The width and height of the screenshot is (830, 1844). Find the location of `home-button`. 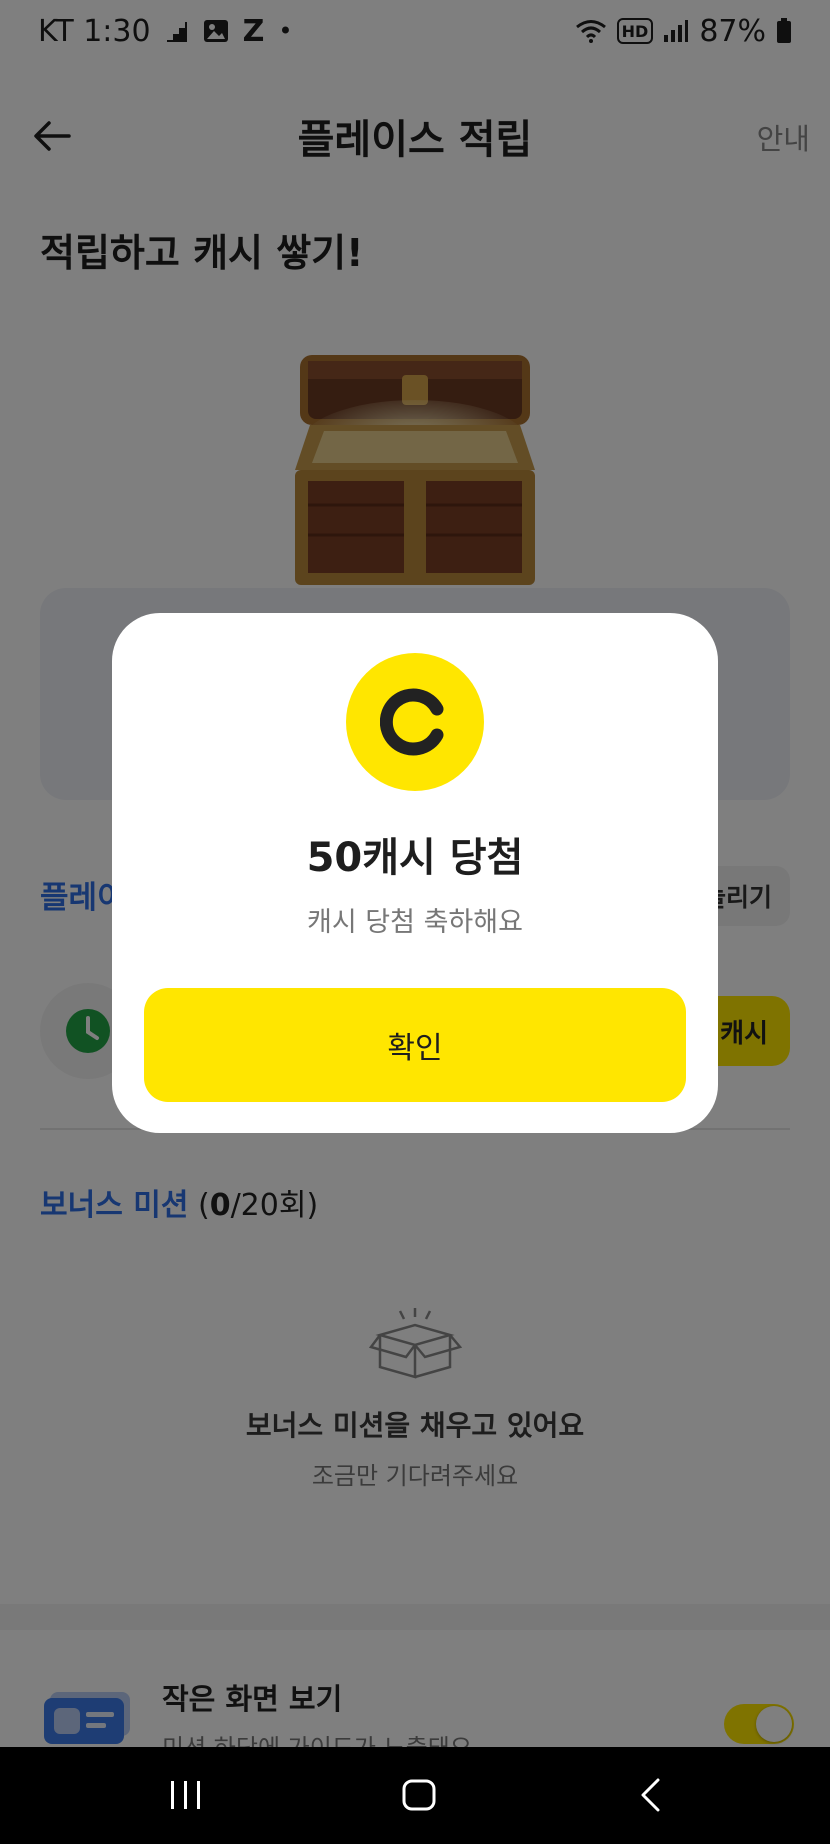

home-button is located at coordinates (419, 1795).